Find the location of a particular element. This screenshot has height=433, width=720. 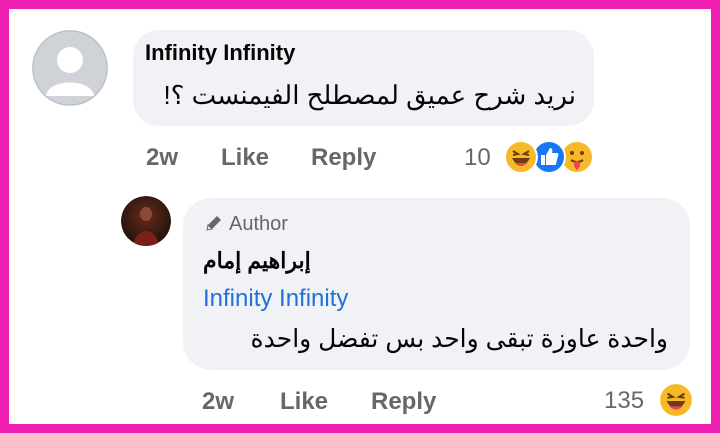

author-badge: Author is located at coordinates (246, 224).